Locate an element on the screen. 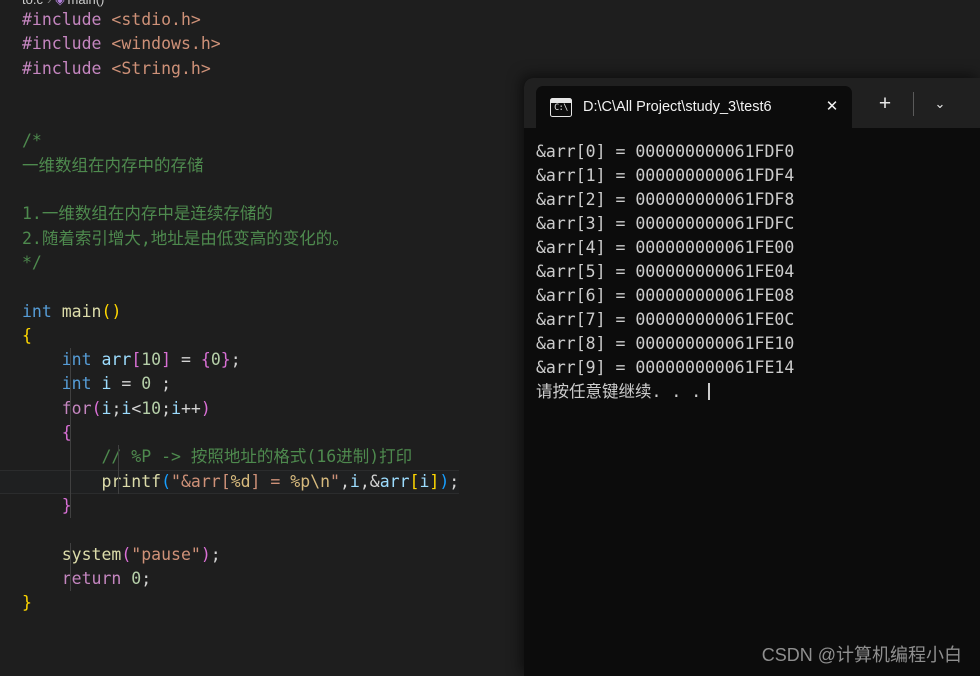 The image size is (980, 676). terminal-output-line: &arr[1] = 000000000061FDF4 is located at coordinates (665, 175).